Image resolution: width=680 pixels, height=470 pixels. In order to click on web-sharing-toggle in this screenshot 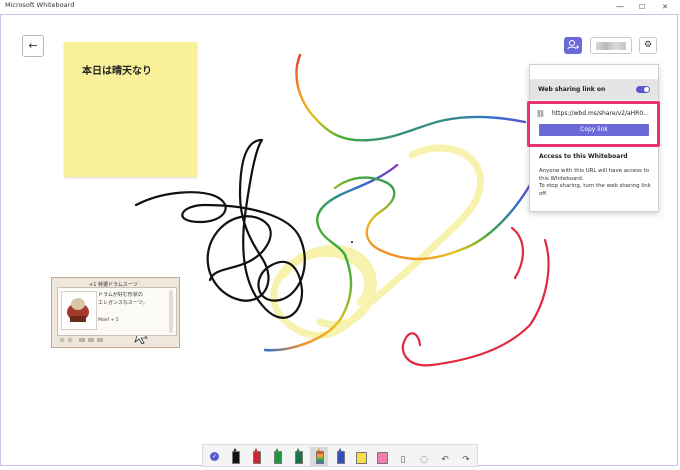, I will do `click(643, 89)`.